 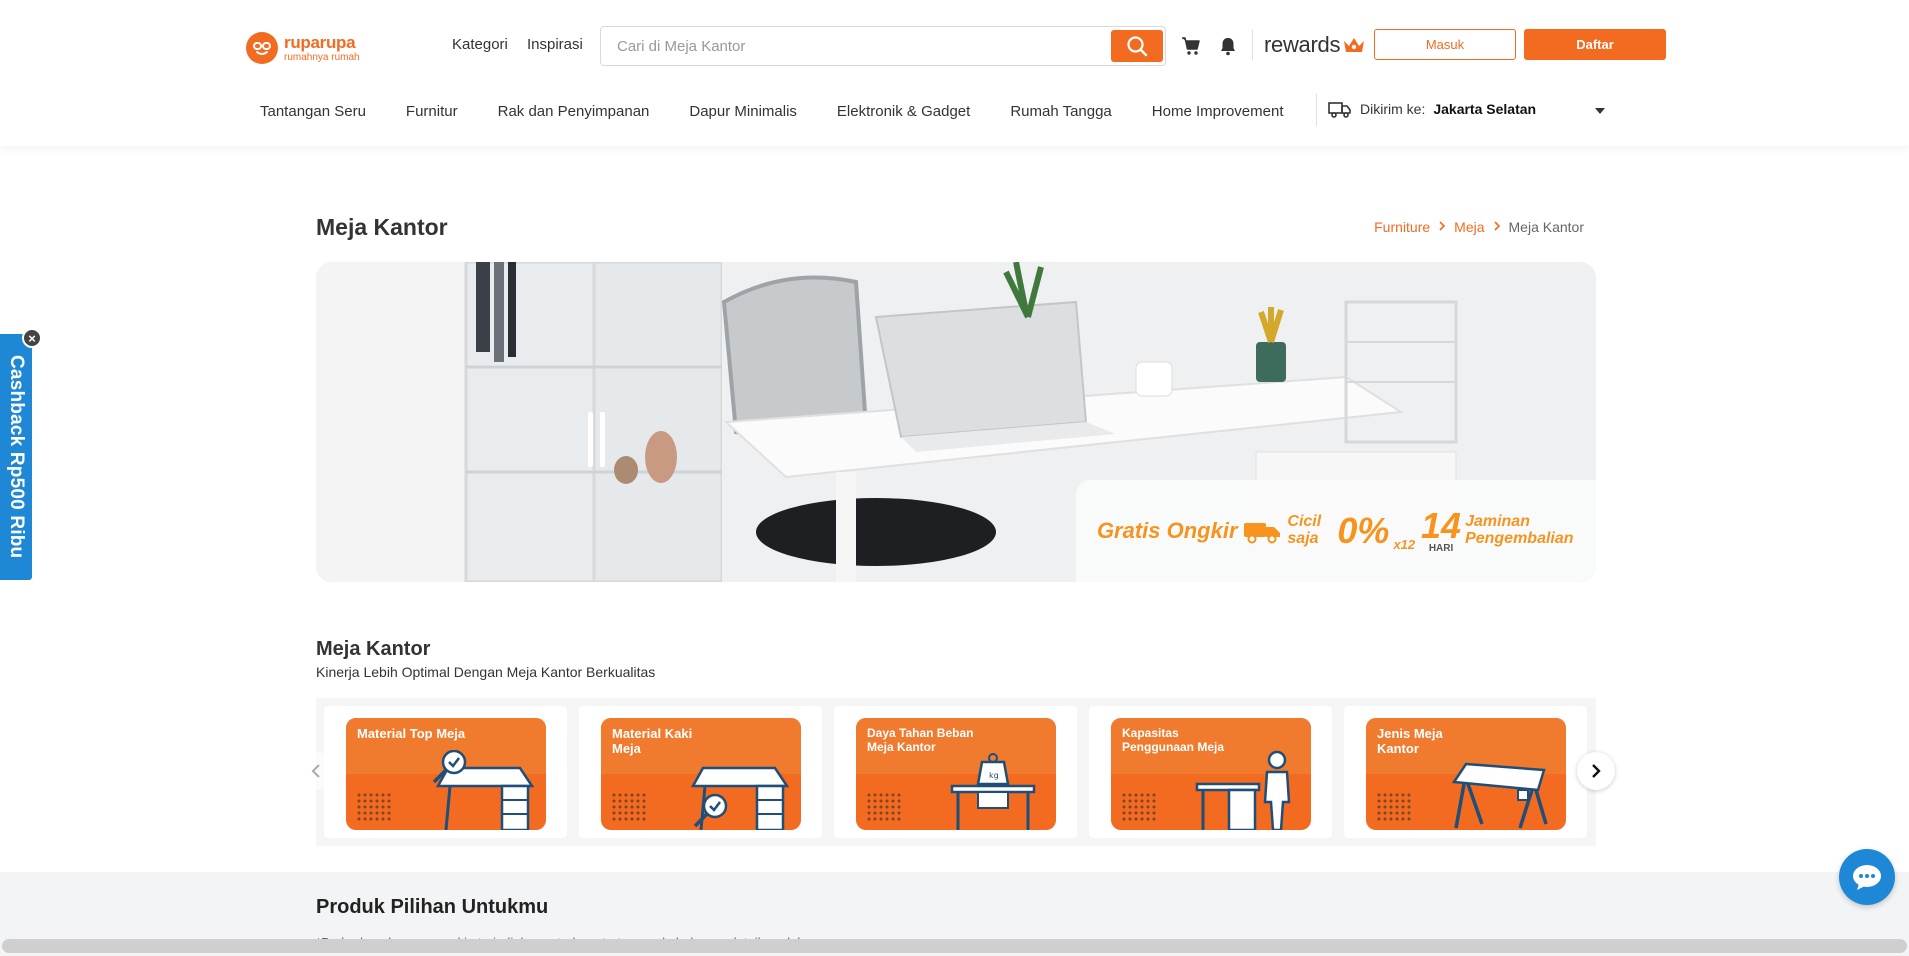 I want to click on promo-installment-tenor: x12, so click(x=1404, y=545).